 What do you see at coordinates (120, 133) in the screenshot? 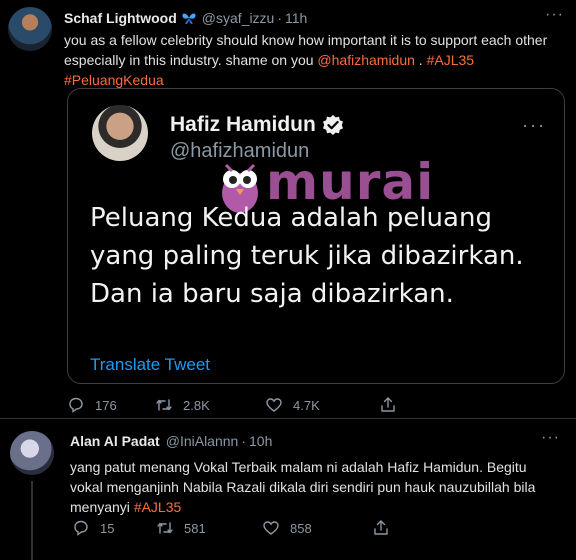
I see `quoted-avatar` at bounding box center [120, 133].